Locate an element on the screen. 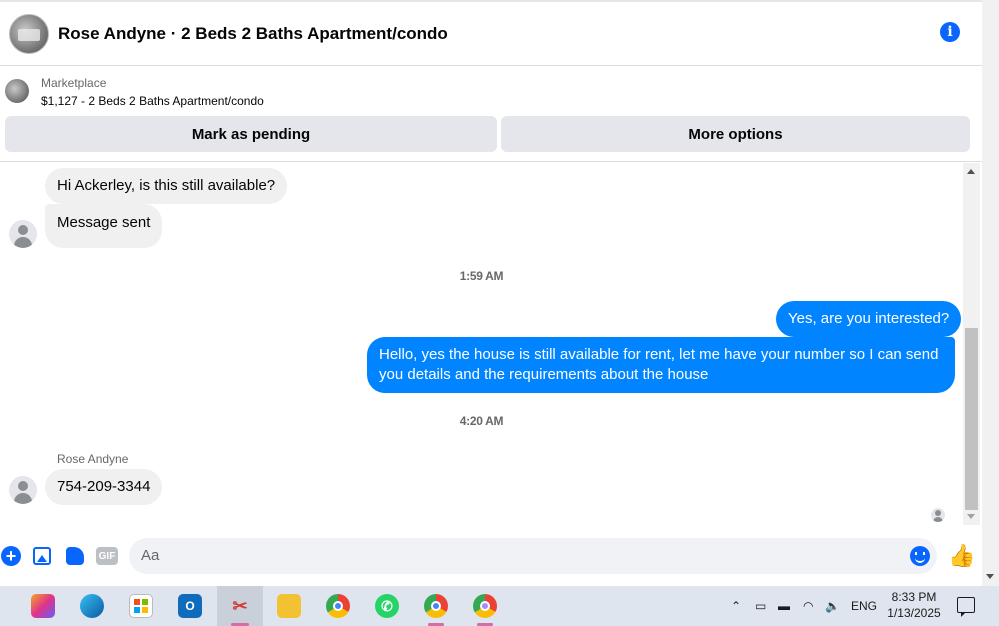 Image resolution: width=999 pixels, height=626 pixels. message-timestamp: 4:20 AM is located at coordinates (481, 421).